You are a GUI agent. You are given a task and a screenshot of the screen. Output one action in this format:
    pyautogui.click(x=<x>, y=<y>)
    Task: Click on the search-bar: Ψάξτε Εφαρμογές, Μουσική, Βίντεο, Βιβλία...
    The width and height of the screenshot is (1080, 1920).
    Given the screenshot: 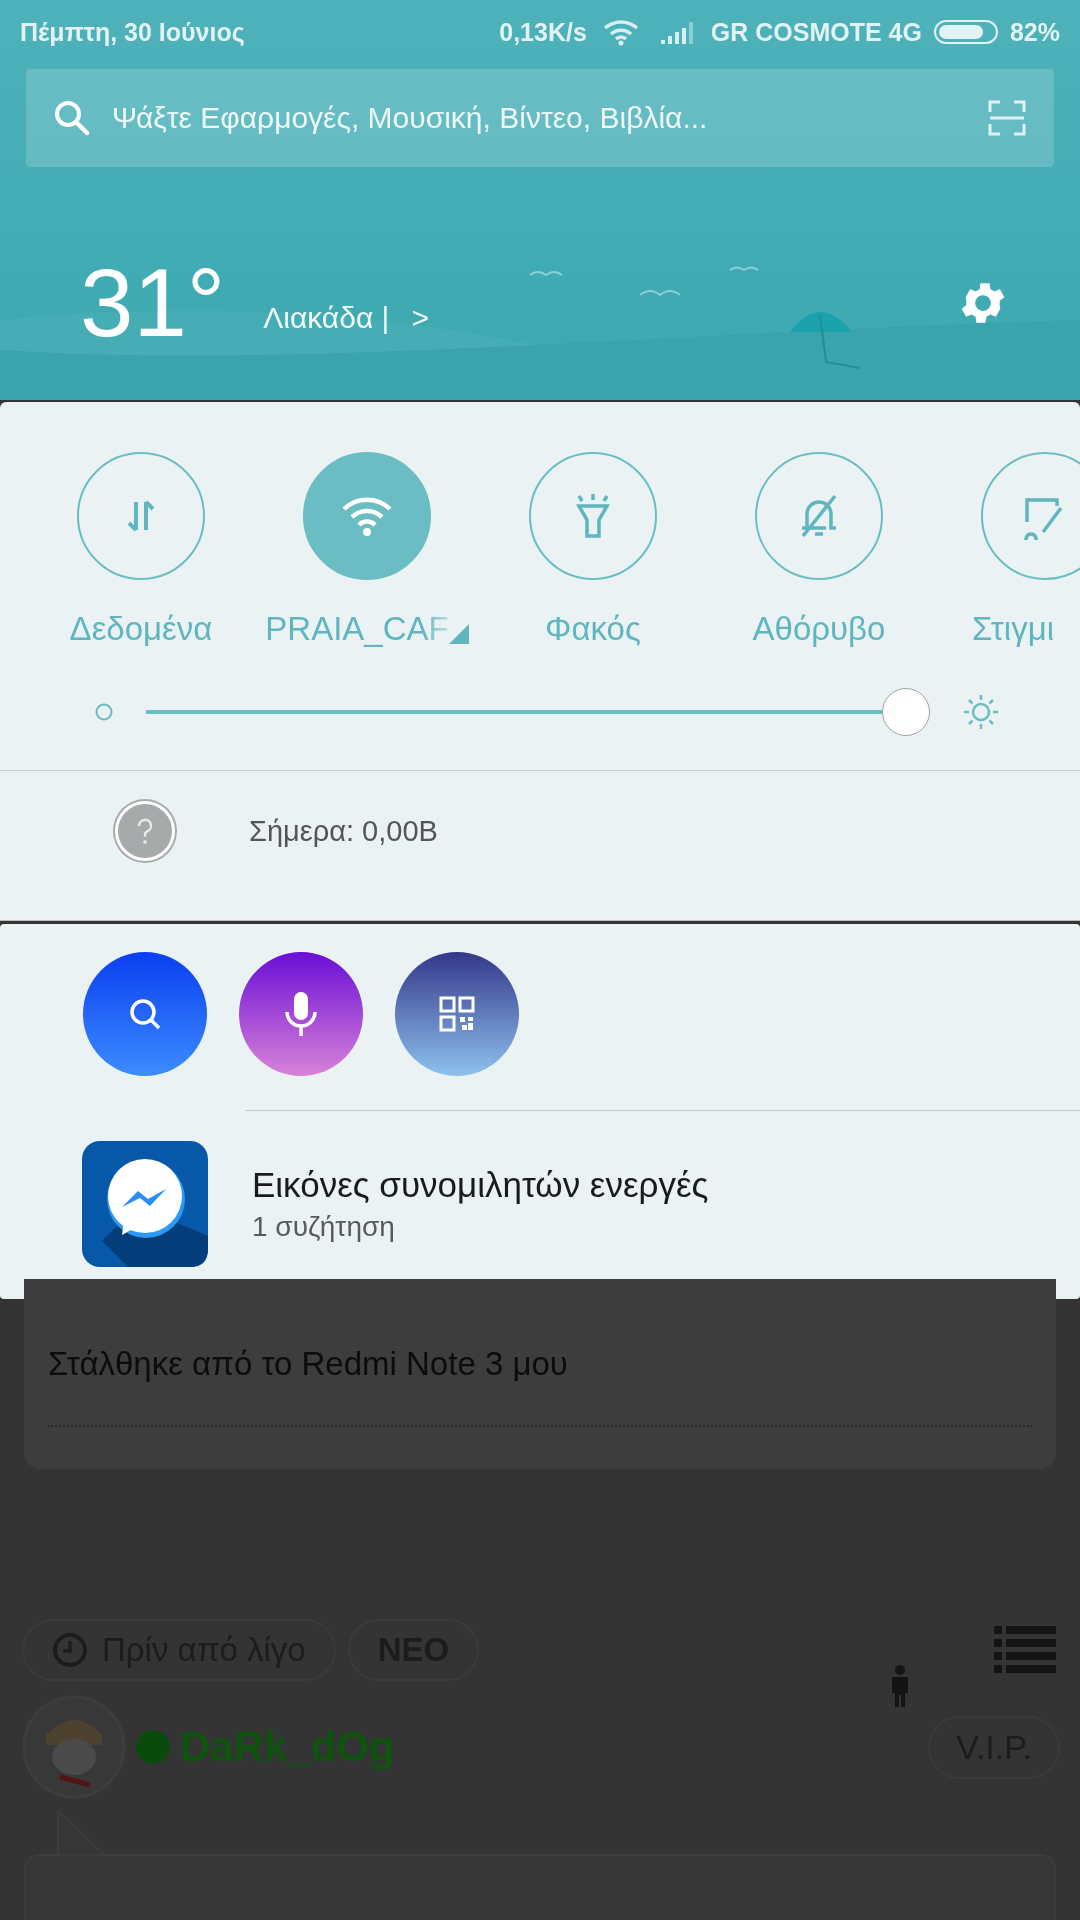 What is the action you would take?
    pyautogui.click(x=540, y=118)
    